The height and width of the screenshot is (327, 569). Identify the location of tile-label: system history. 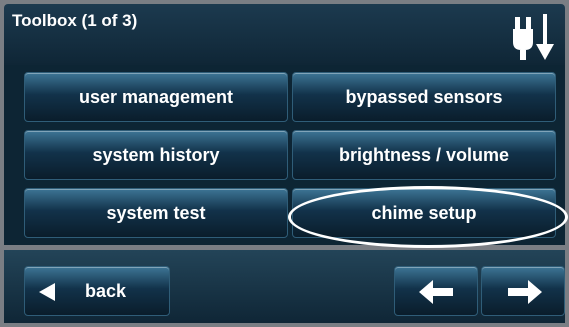
(156, 154).